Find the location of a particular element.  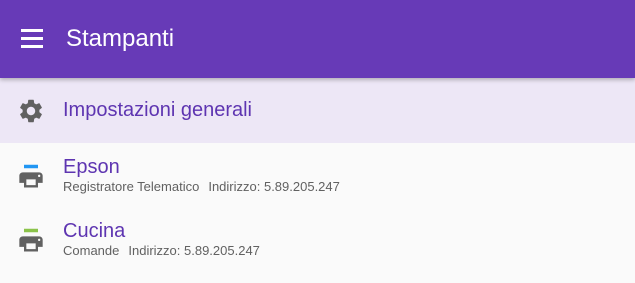

printer-name: Epson is located at coordinates (91, 167).